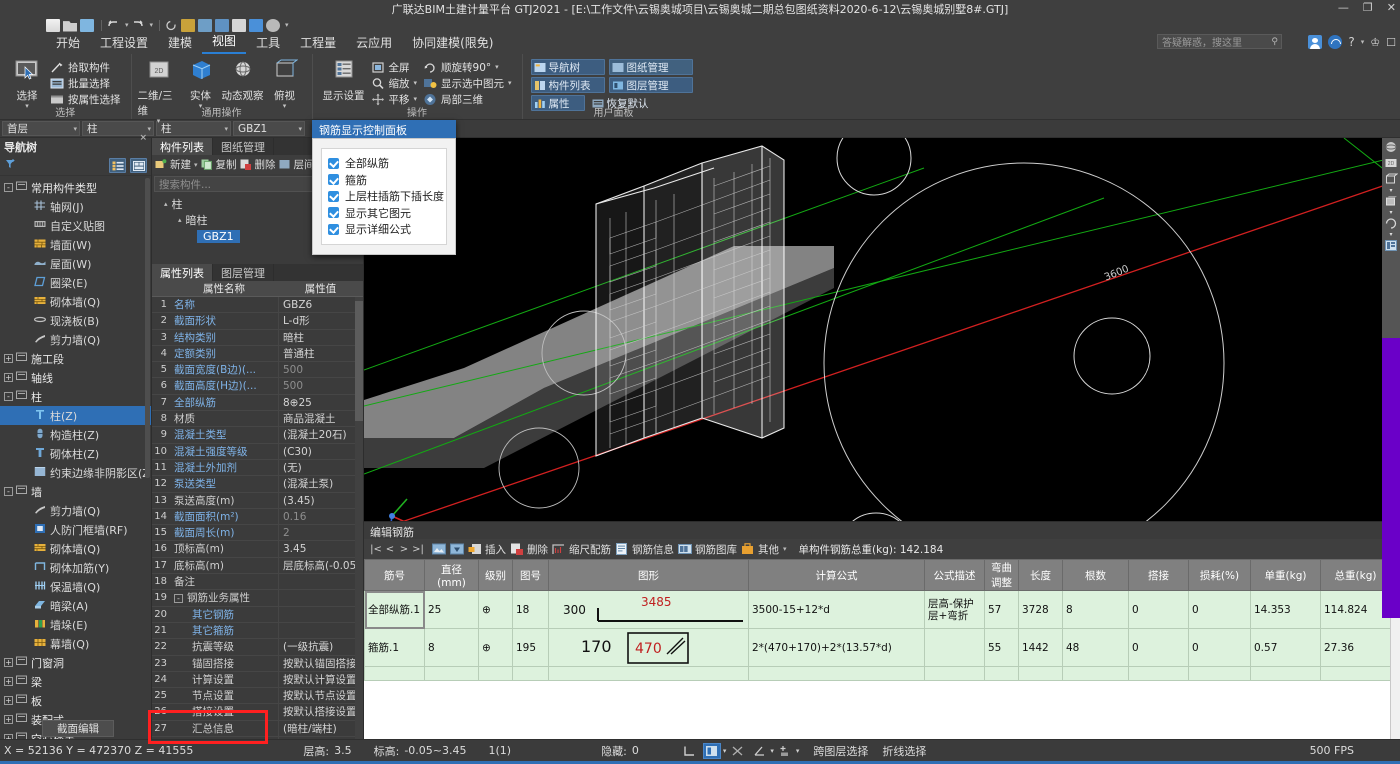  I want to click on rebar-cell-12: 14.353, so click(1285, 609).